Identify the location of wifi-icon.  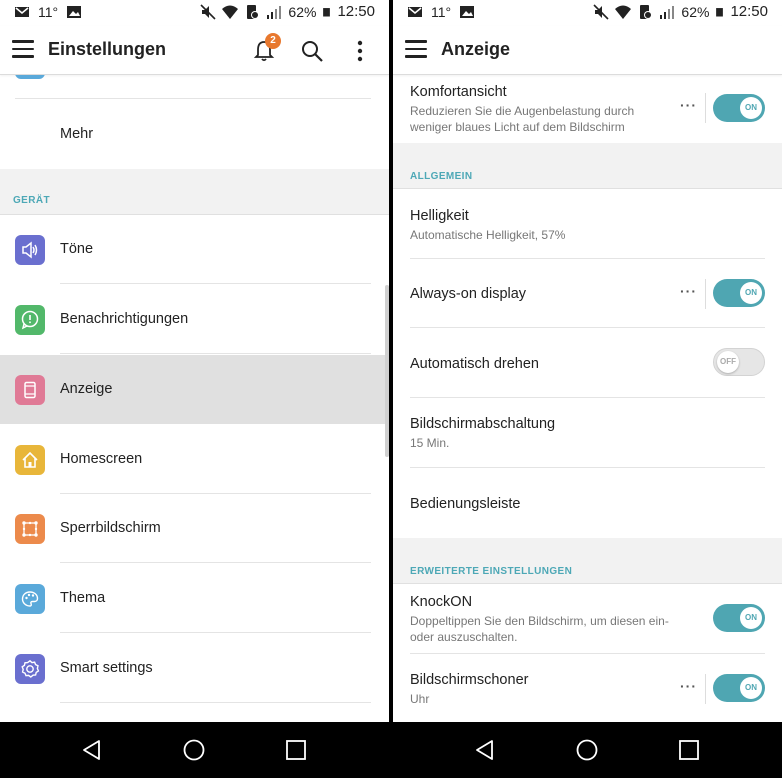
(230, 12).